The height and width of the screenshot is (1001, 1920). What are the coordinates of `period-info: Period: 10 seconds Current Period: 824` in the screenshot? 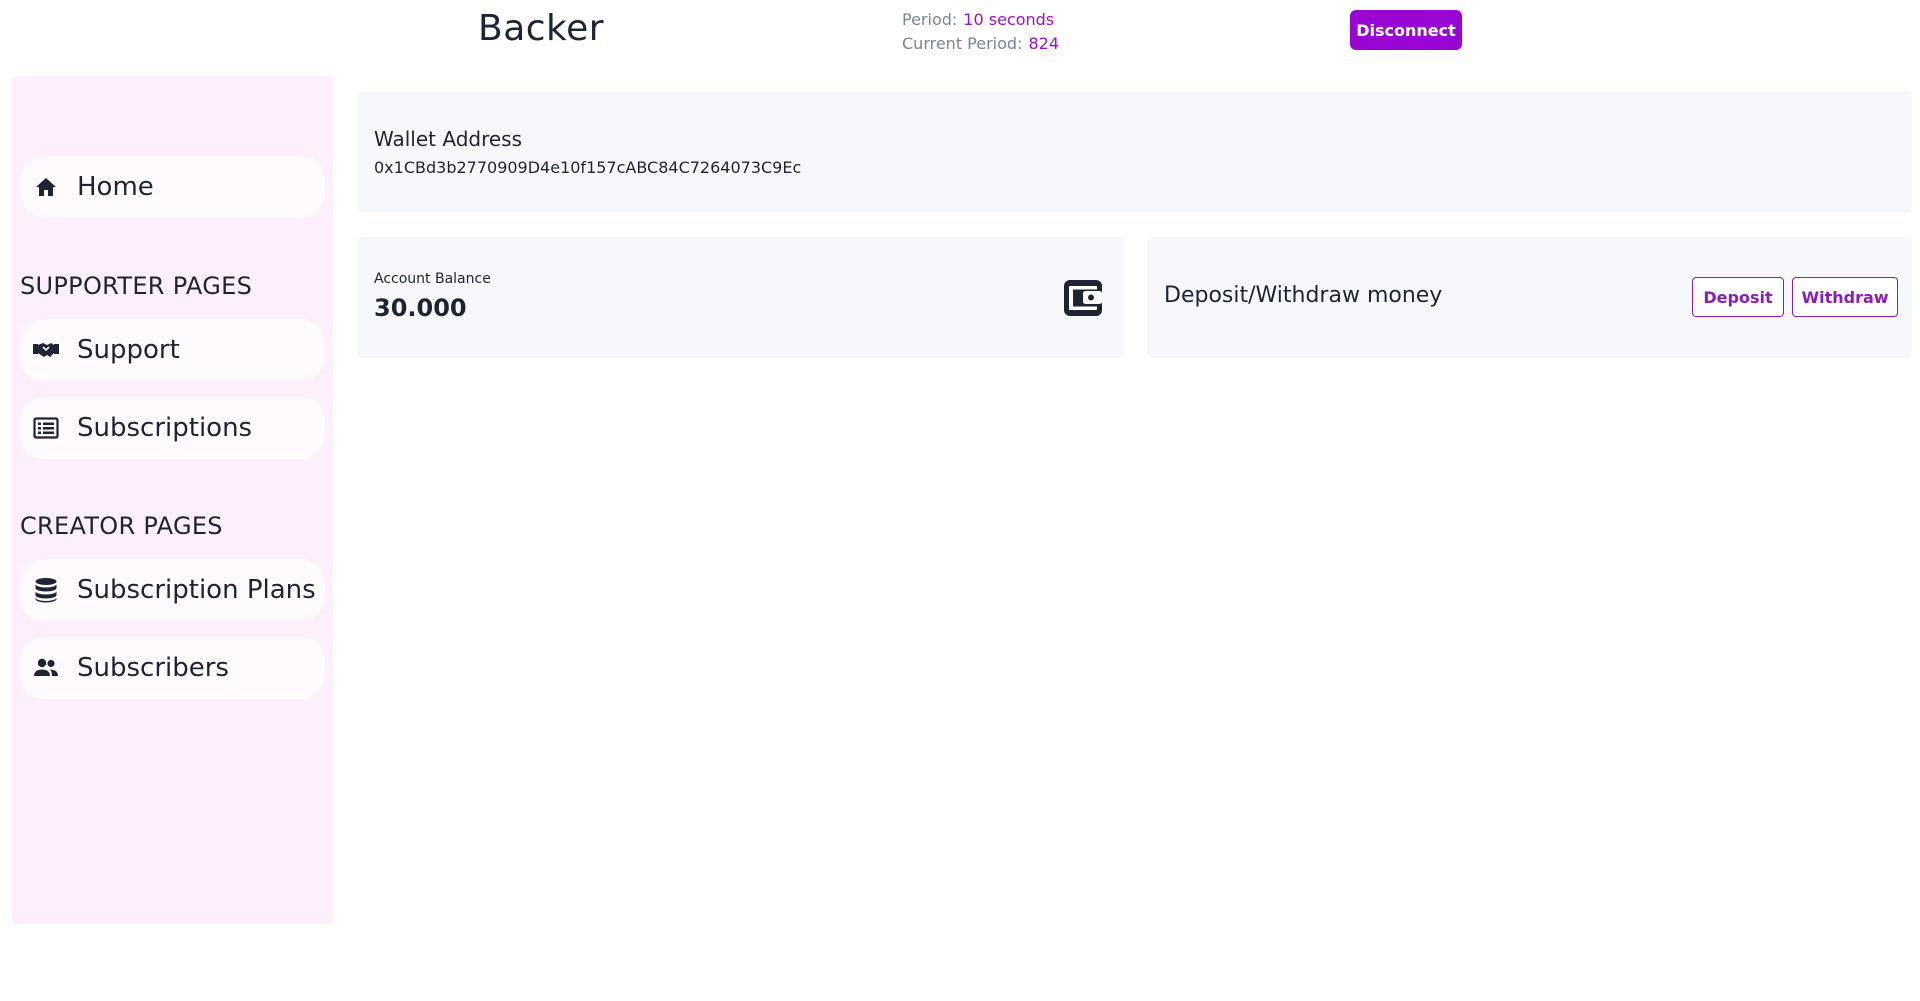 It's located at (980, 32).